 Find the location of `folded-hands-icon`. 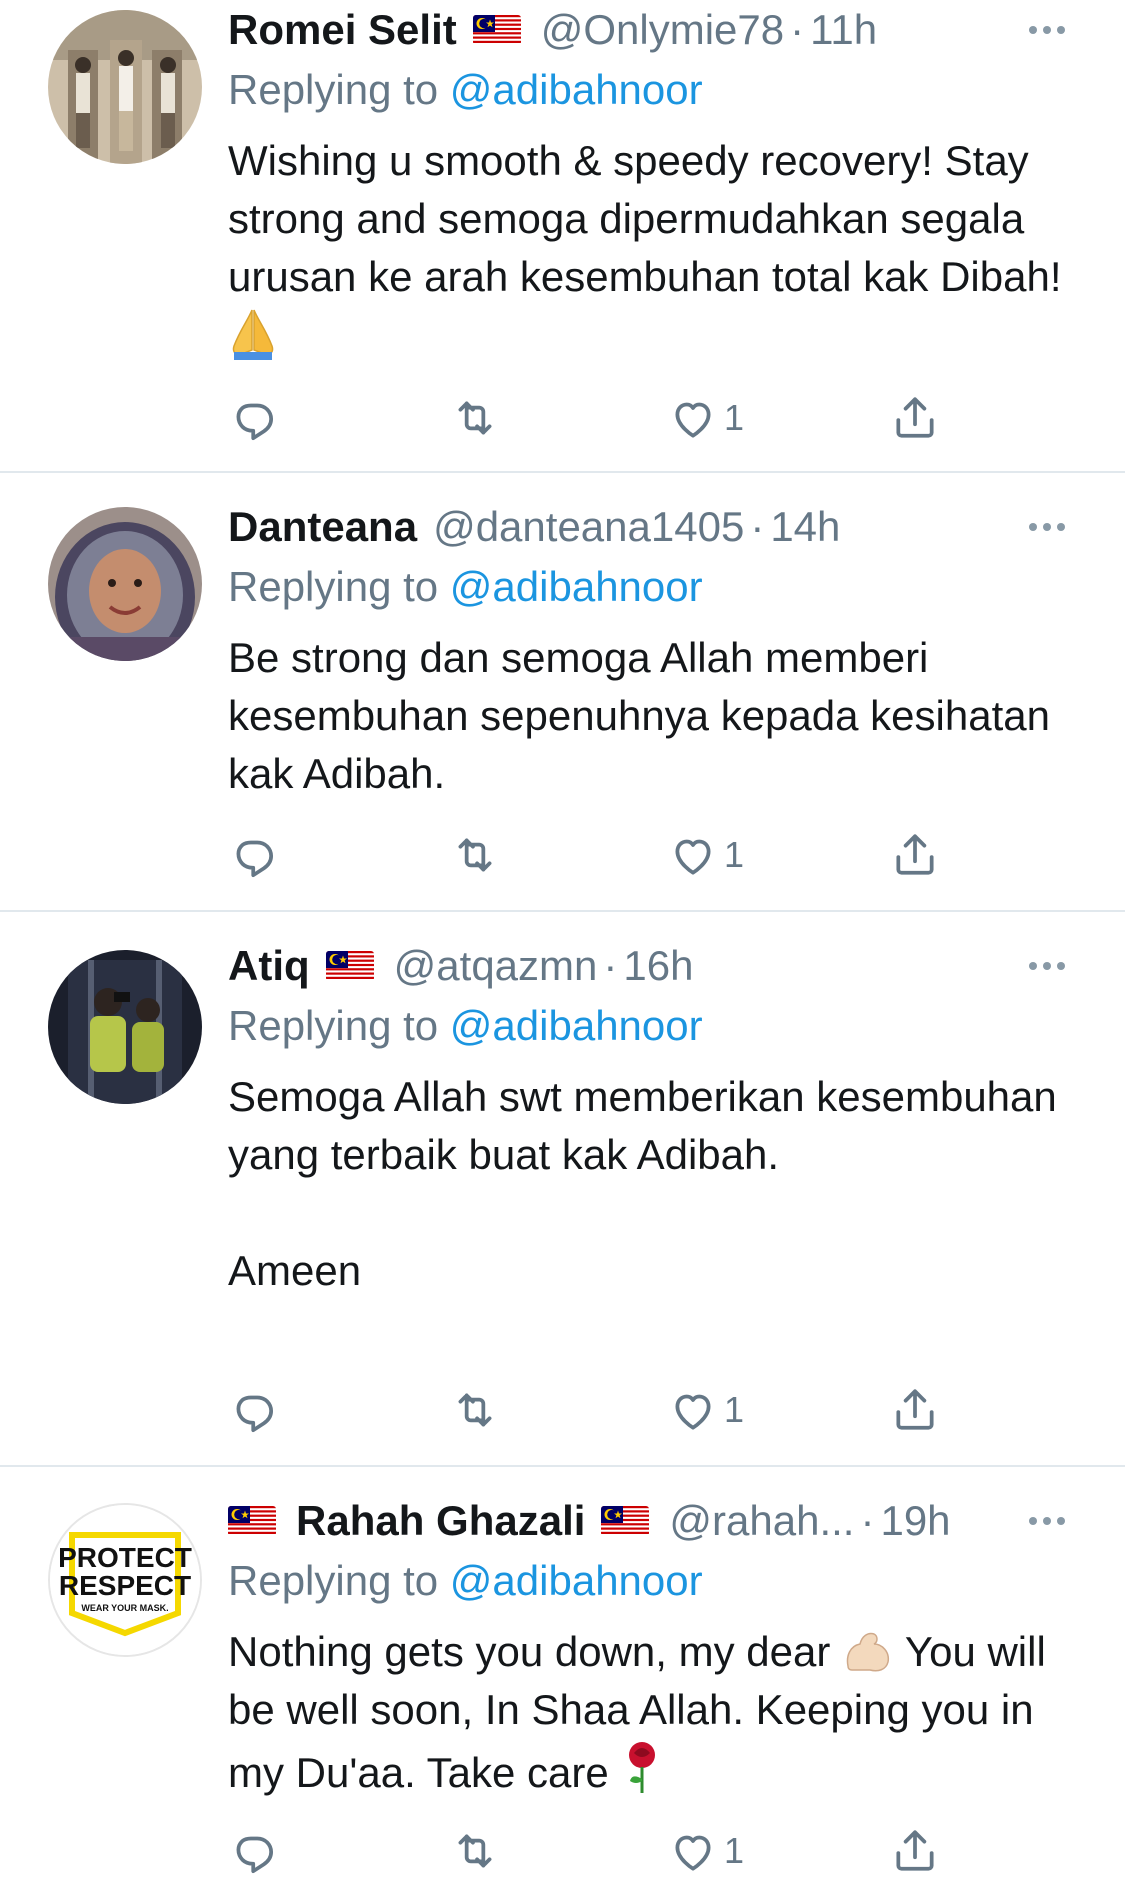

folded-hands-icon is located at coordinates (253, 334).